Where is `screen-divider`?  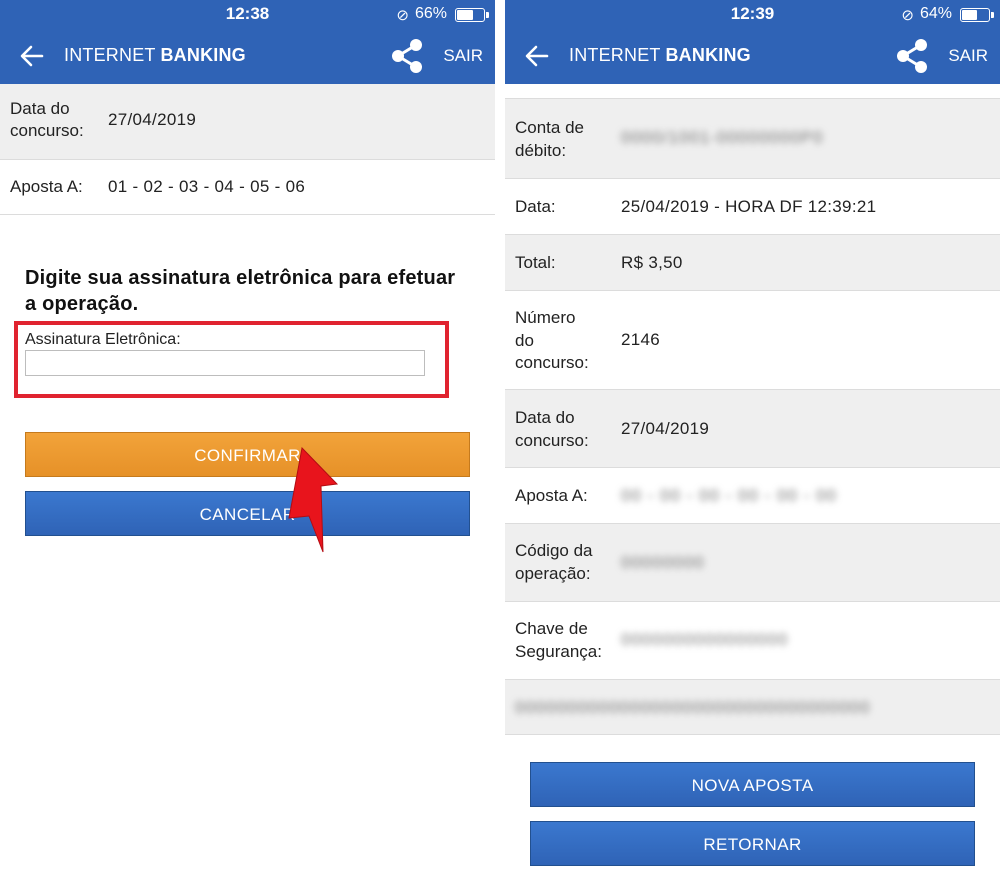 screen-divider is located at coordinates (500, 439).